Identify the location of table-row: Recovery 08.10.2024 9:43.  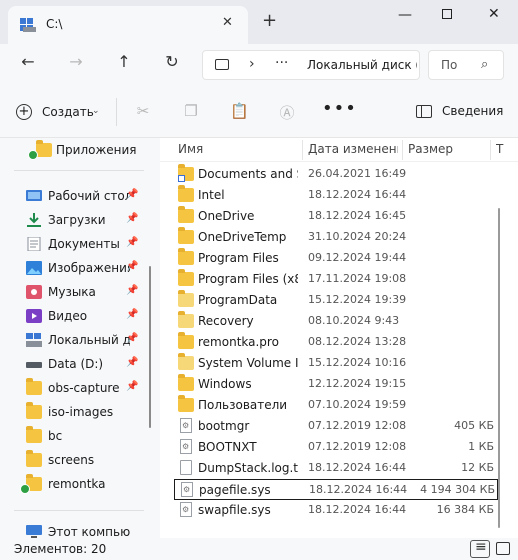
(336, 321).